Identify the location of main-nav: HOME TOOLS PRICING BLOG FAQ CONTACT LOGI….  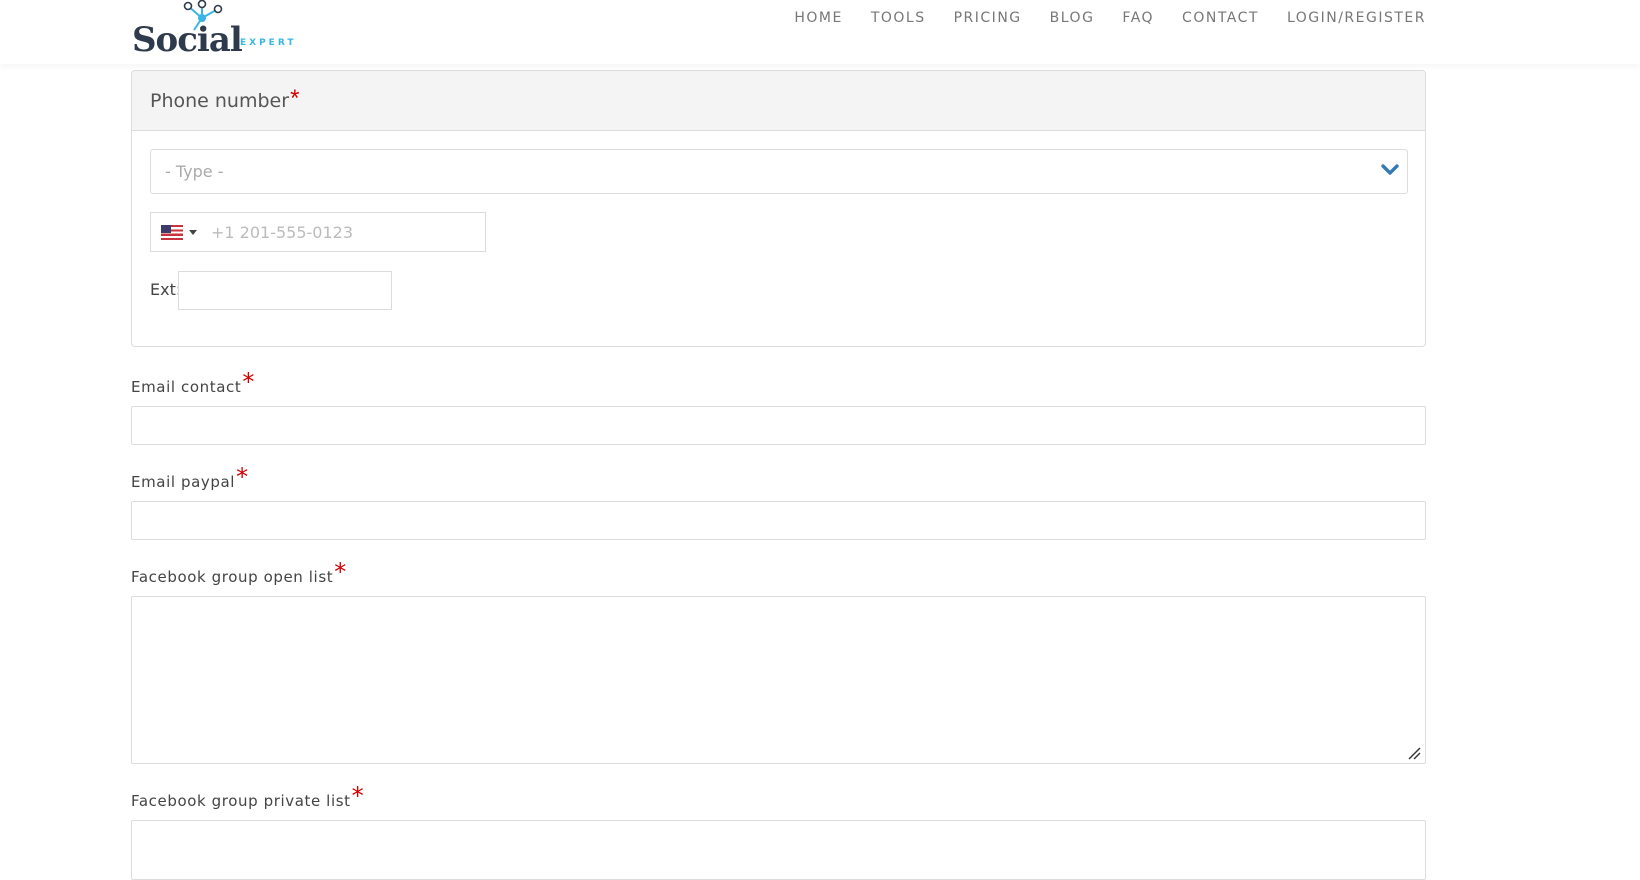
(1110, 18).